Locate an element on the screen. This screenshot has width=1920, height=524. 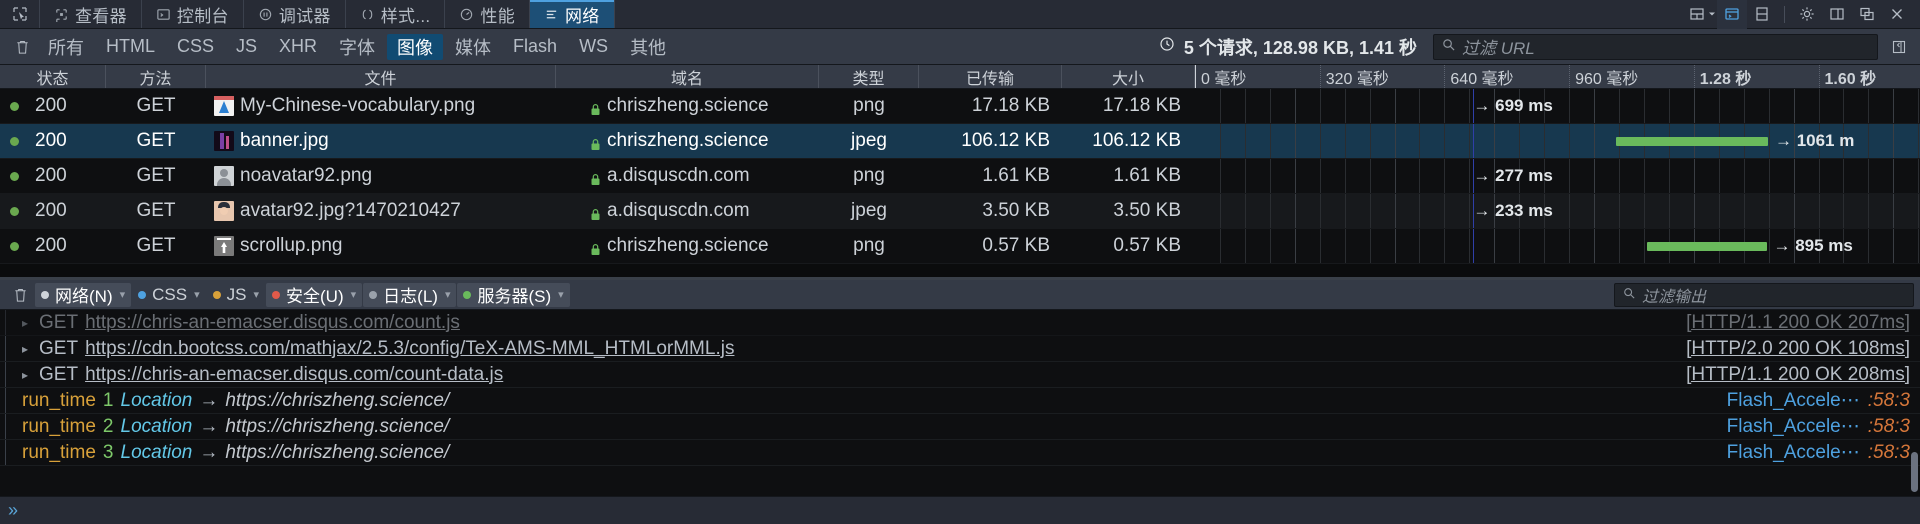
console-filter-network-label: 网络(N) is located at coordinates (84, 296).